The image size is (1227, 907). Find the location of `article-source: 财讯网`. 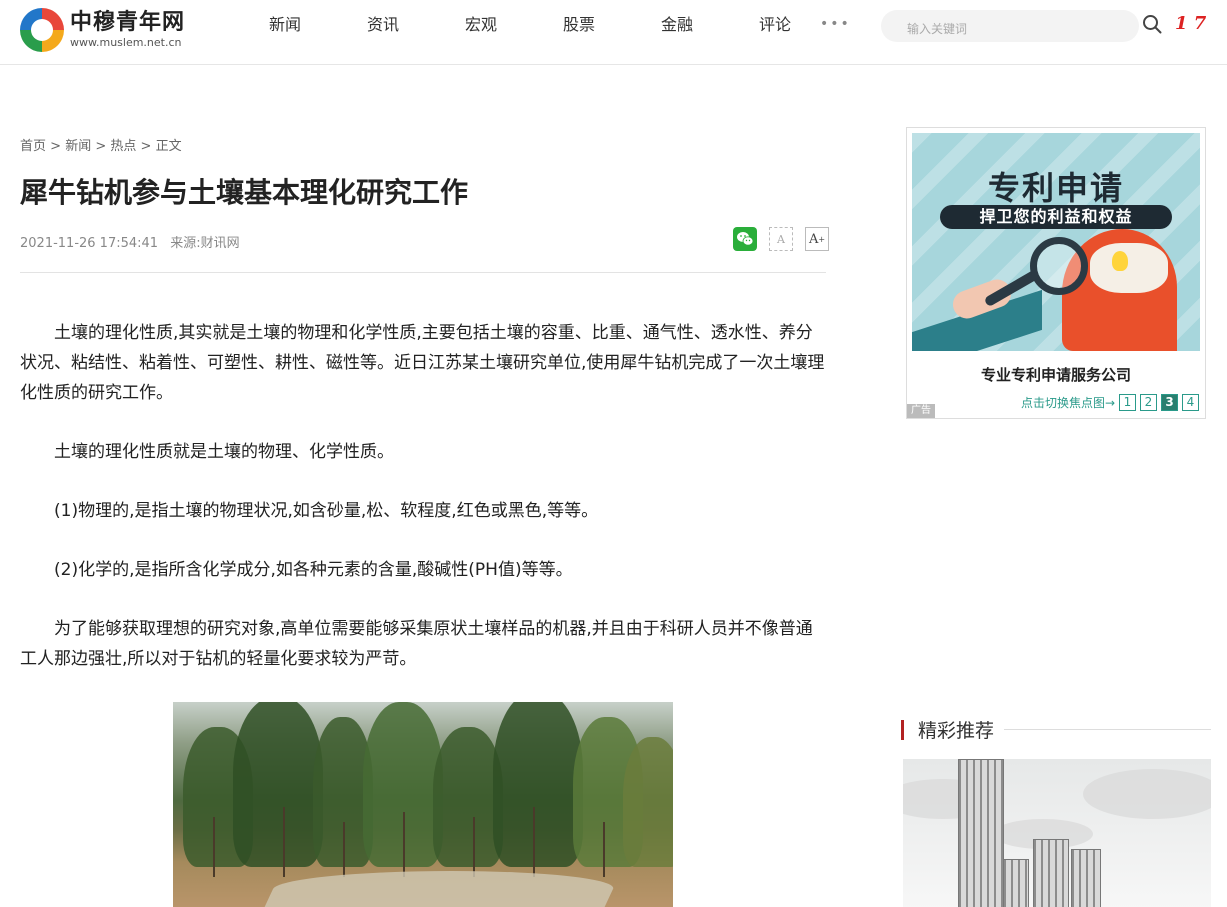

article-source: 财讯网 is located at coordinates (220, 243).